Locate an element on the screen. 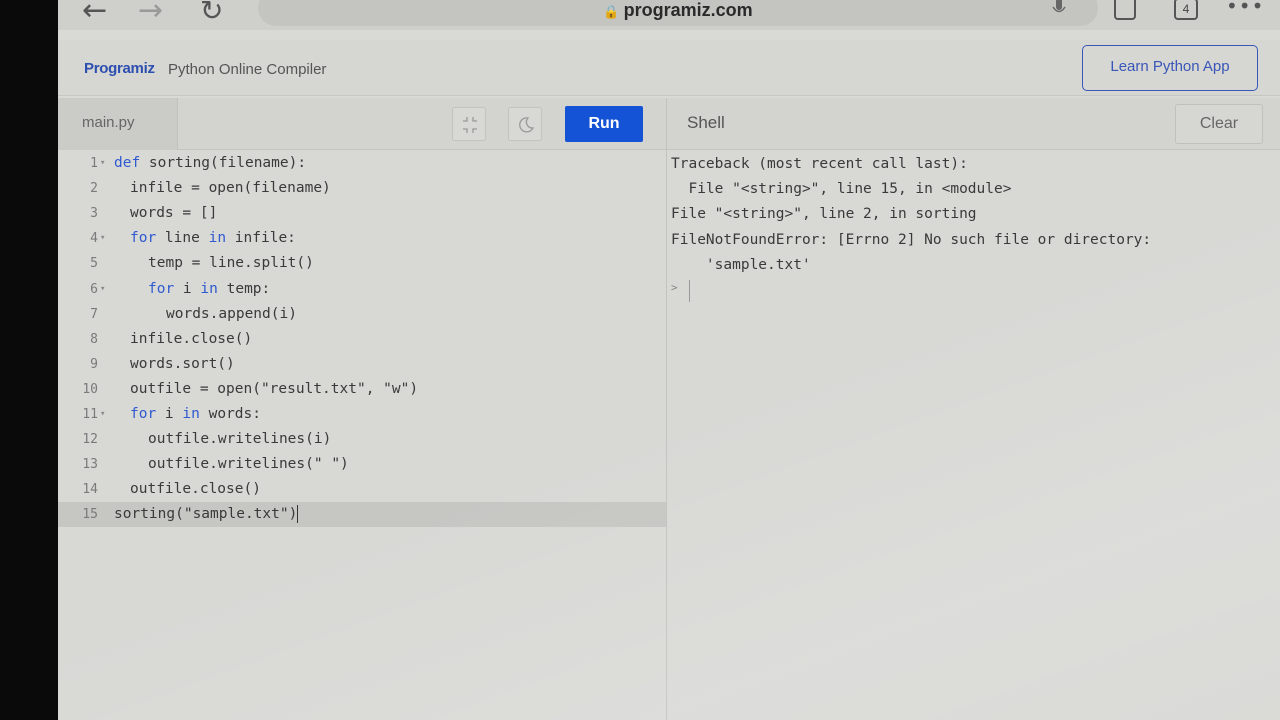 This screenshot has height=720, width=1280. code-text: outfile = open("result.txt", "w") is located at coordinates (274, 389).